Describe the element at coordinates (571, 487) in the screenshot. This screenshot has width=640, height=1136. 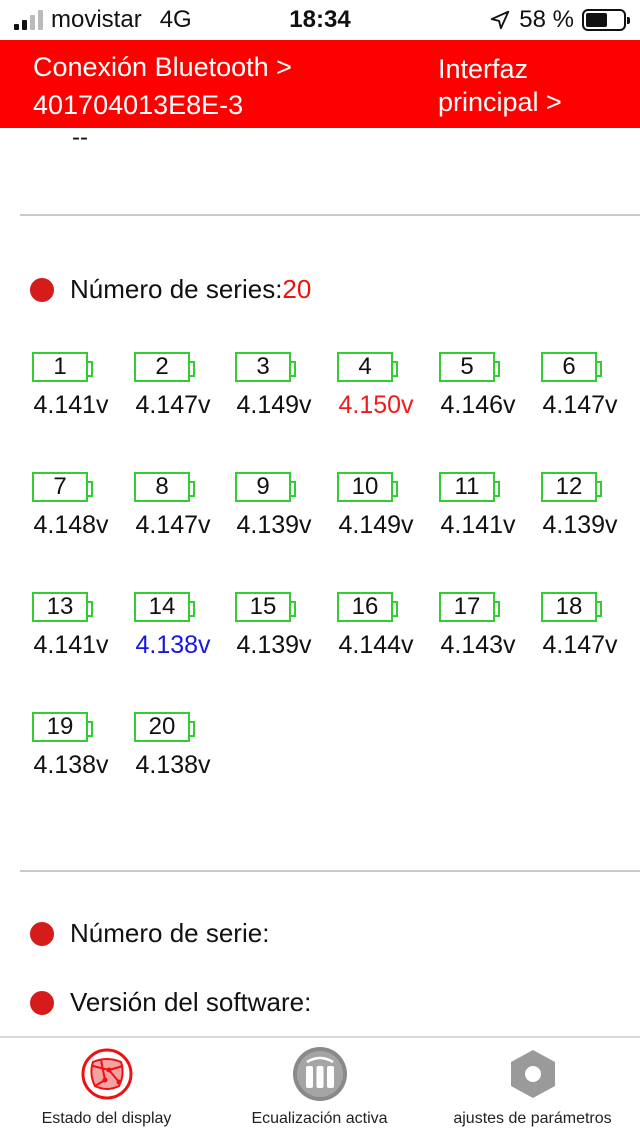
I see `cell-battery-icon: 12` at that location.